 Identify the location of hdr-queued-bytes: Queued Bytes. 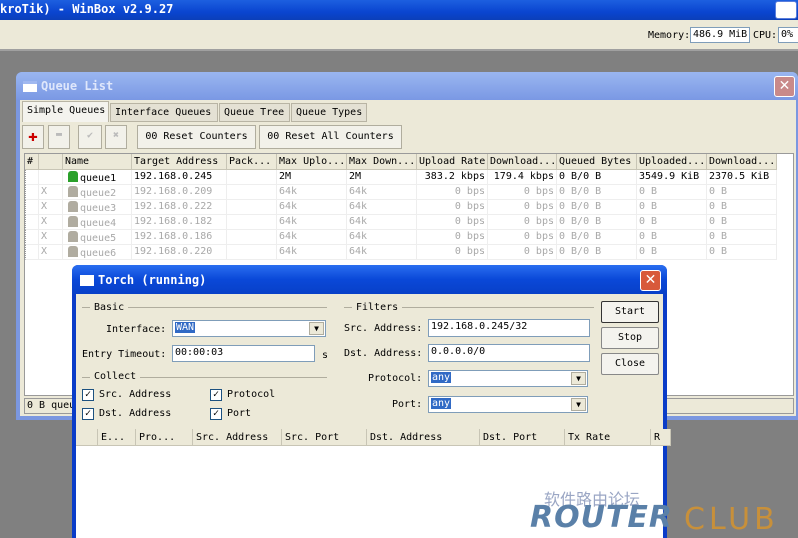
(597, 162).